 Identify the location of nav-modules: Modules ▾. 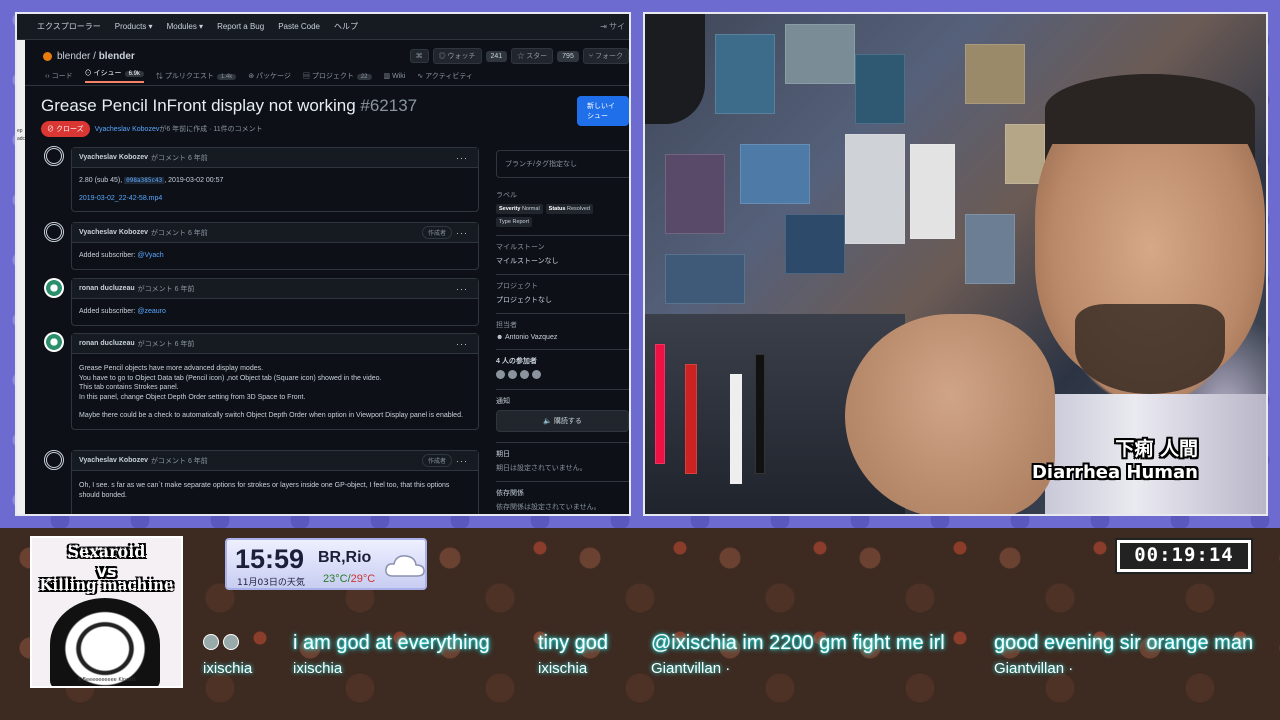
(185, 26).